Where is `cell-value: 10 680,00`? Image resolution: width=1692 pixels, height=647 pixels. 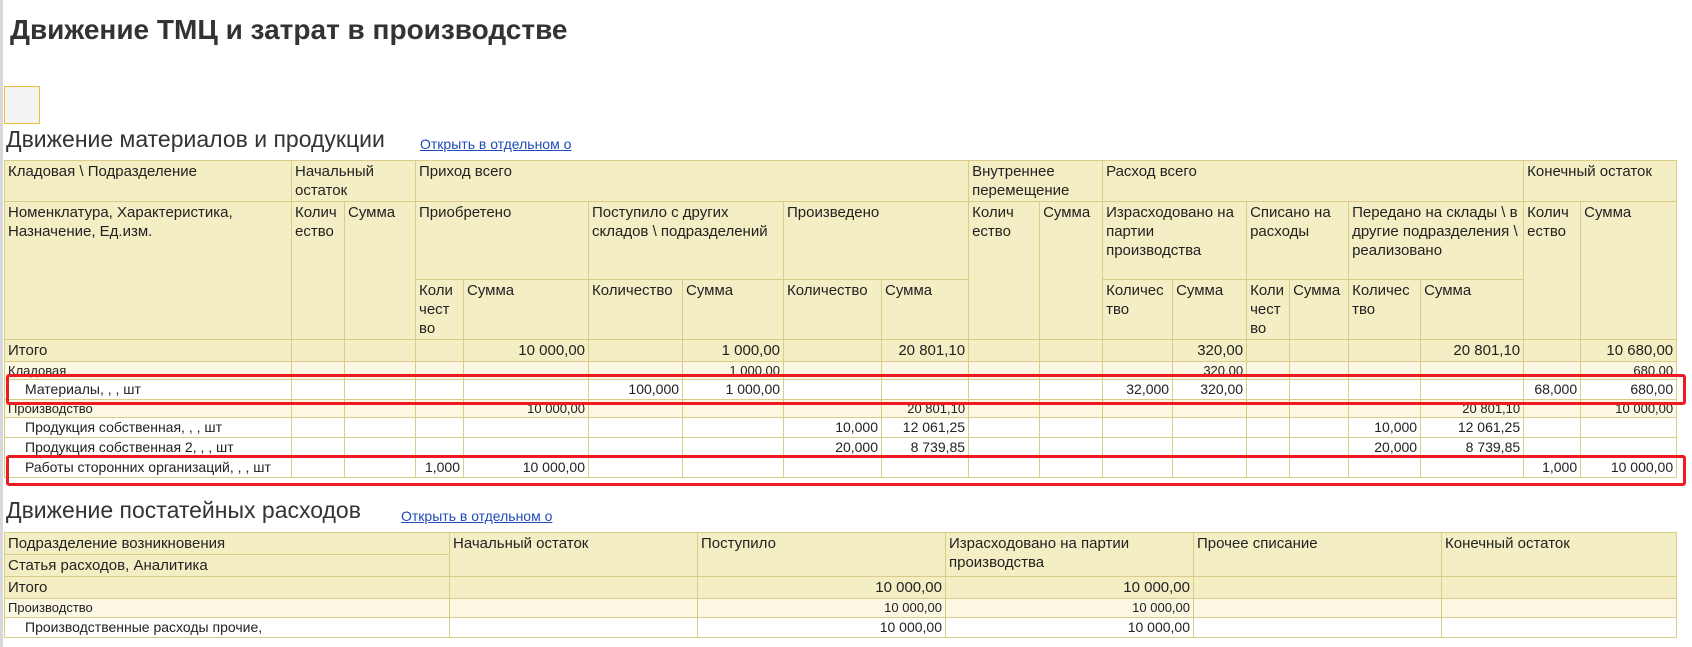 cell-value: 10 680,00 is located at coordinates (1629, 350).